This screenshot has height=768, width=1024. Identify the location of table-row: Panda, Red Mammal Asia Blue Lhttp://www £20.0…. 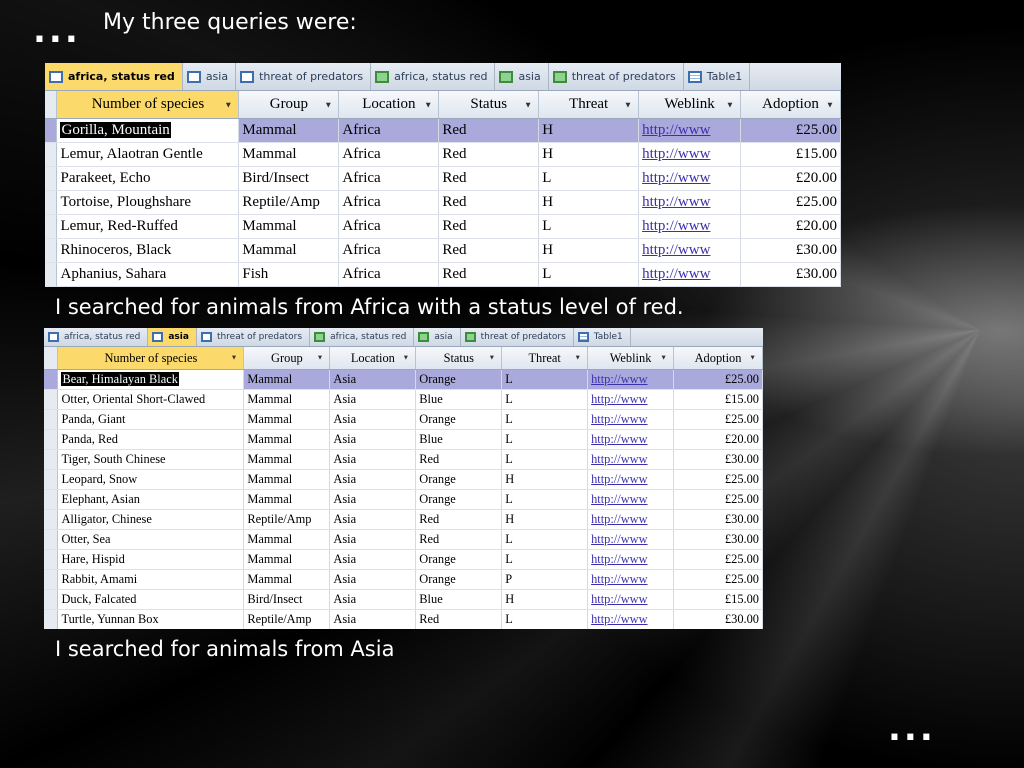
(403, 439).